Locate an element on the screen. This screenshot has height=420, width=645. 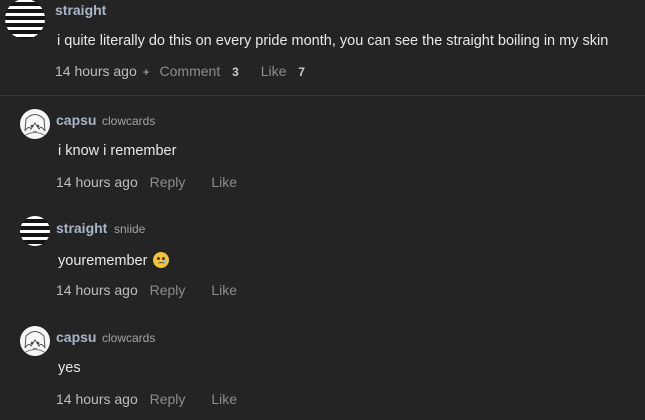
post-meta: 14 hours ago + Comment 3 Like 7 is located at coordinates (180, 71).